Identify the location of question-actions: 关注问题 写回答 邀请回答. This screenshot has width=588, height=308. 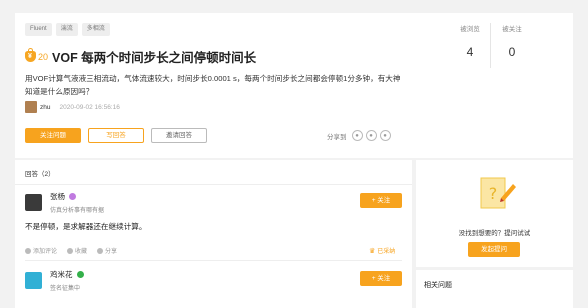
(116, 135).